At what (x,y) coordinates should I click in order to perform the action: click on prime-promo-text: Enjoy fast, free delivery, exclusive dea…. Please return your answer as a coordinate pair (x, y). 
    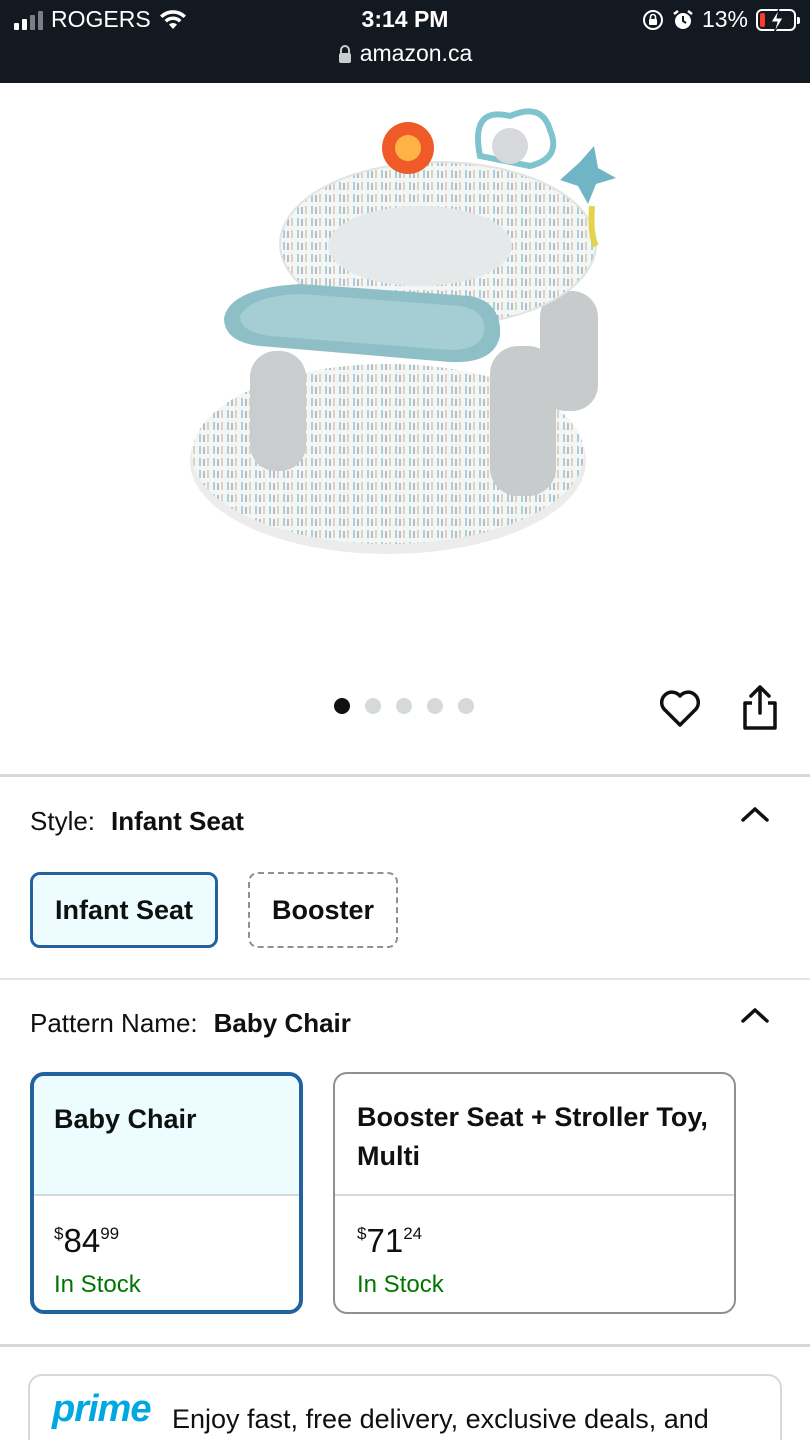
    Looking at the image, I should click on (440, 1419).